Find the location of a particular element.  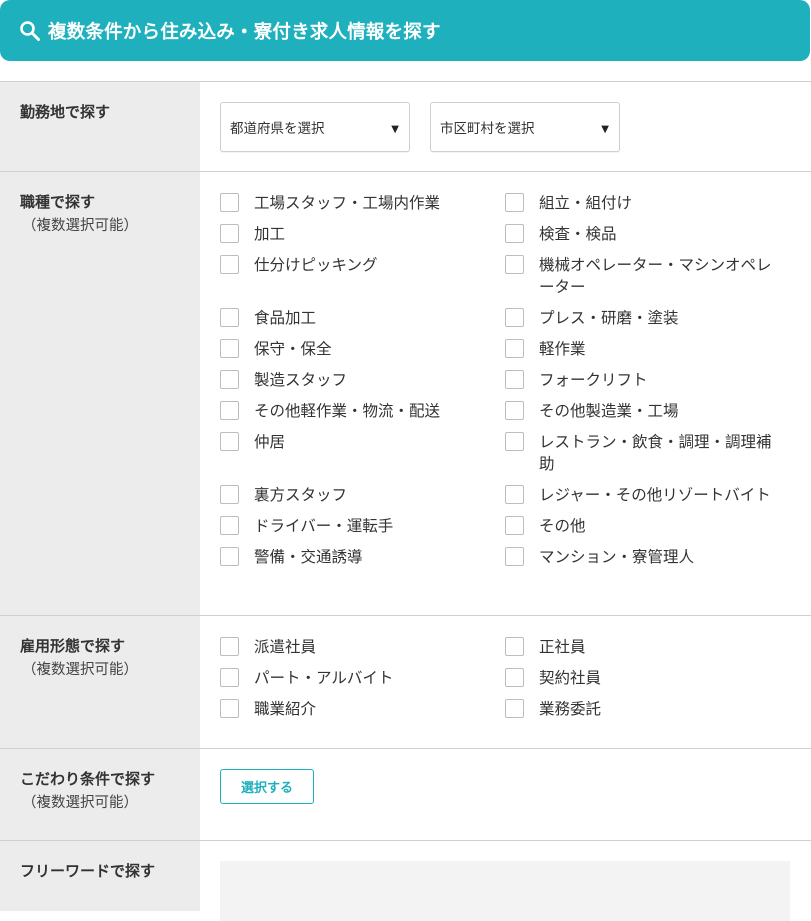

job-type-option: 工場スタッフ・工場内作業 is located at coordinates (362, 203).